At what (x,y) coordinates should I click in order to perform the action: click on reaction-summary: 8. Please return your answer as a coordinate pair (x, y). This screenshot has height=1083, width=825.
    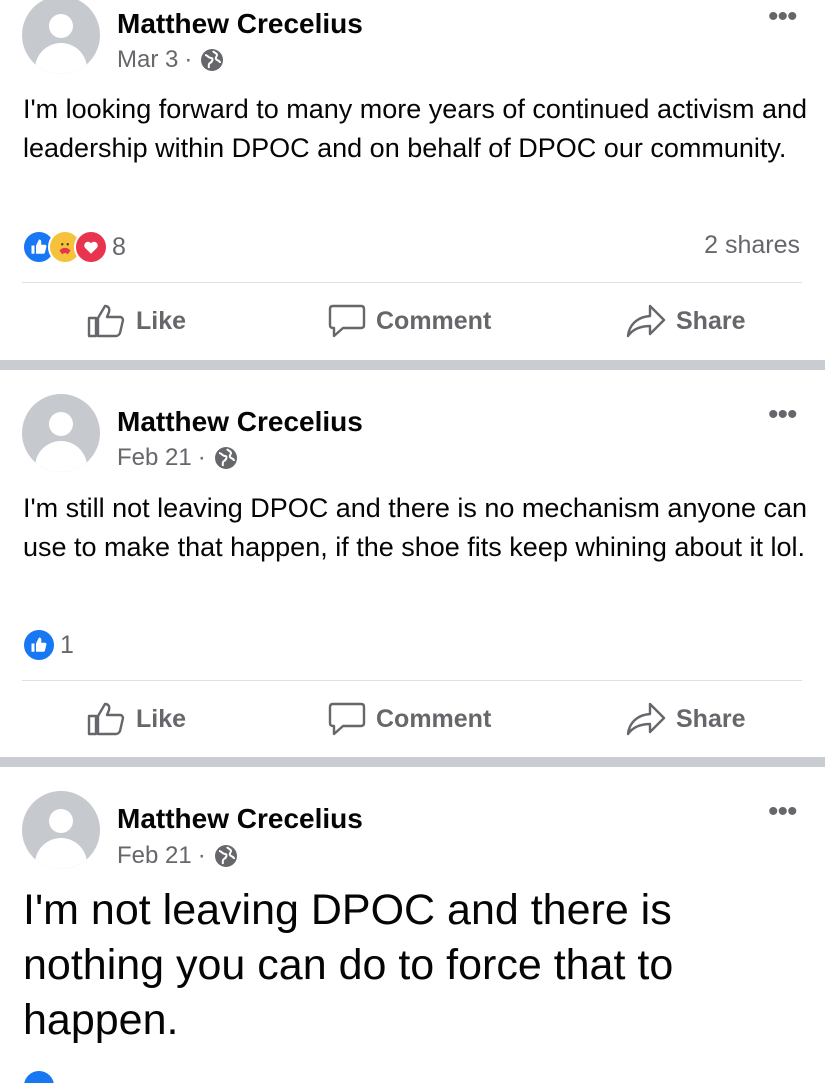
    Looking at the image, I should click on (74, 247).